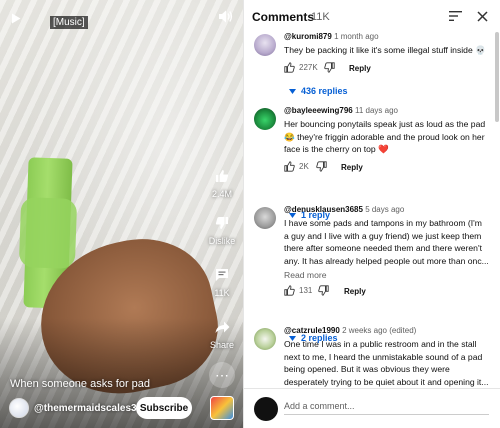 The image size is (500, 428). Describe the element at coordinates (497, 210) in the screenshot. I see `comments-scrollbar` at that location.